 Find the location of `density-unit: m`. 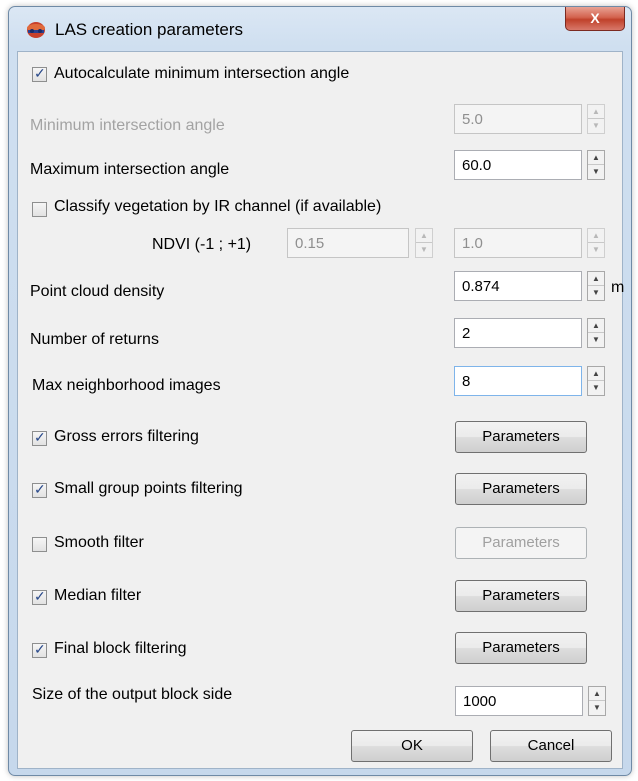

density-unit: m is located at coordinates (618, 287).